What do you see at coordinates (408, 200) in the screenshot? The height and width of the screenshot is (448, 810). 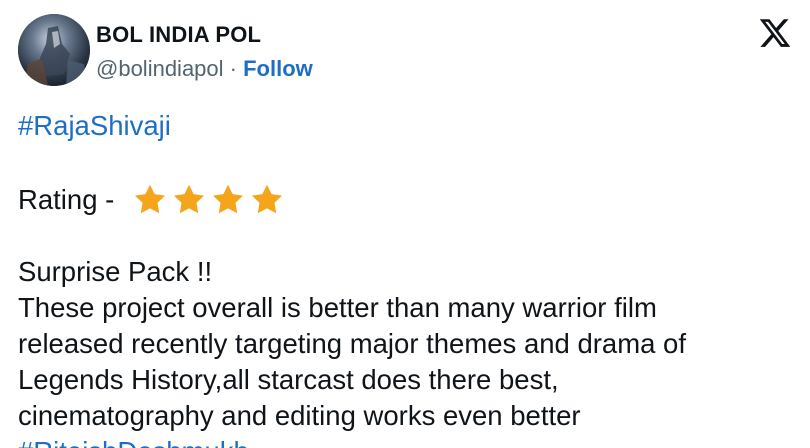 I see `rating-row: Rating -` at bounding box center [408, 200].